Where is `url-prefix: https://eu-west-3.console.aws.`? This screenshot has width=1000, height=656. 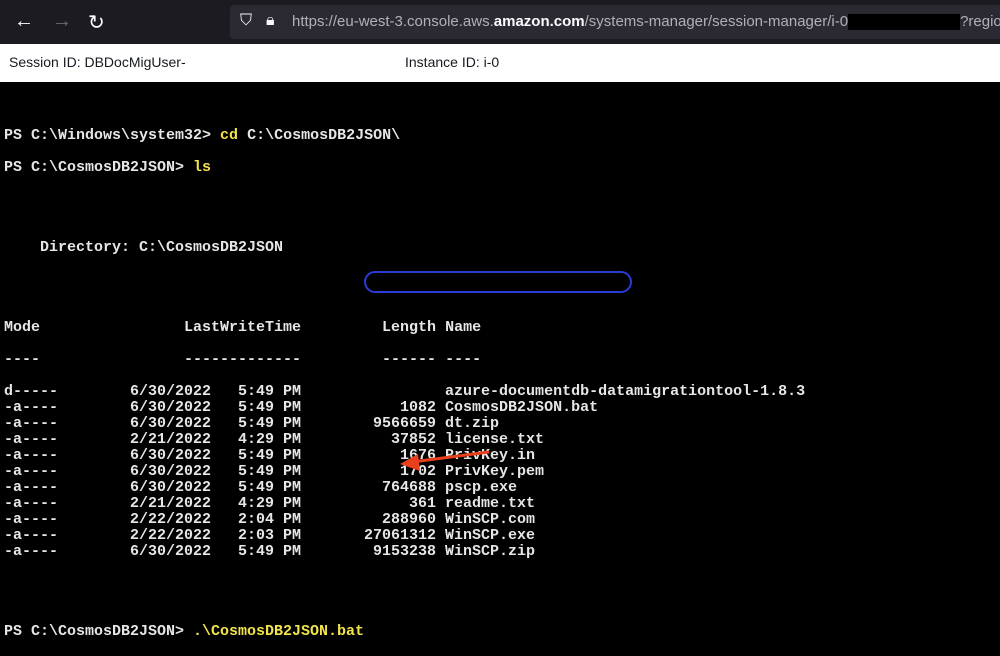
url-prefix: https://eu-west-3.console.aws. is located at coordinates (393, 21).